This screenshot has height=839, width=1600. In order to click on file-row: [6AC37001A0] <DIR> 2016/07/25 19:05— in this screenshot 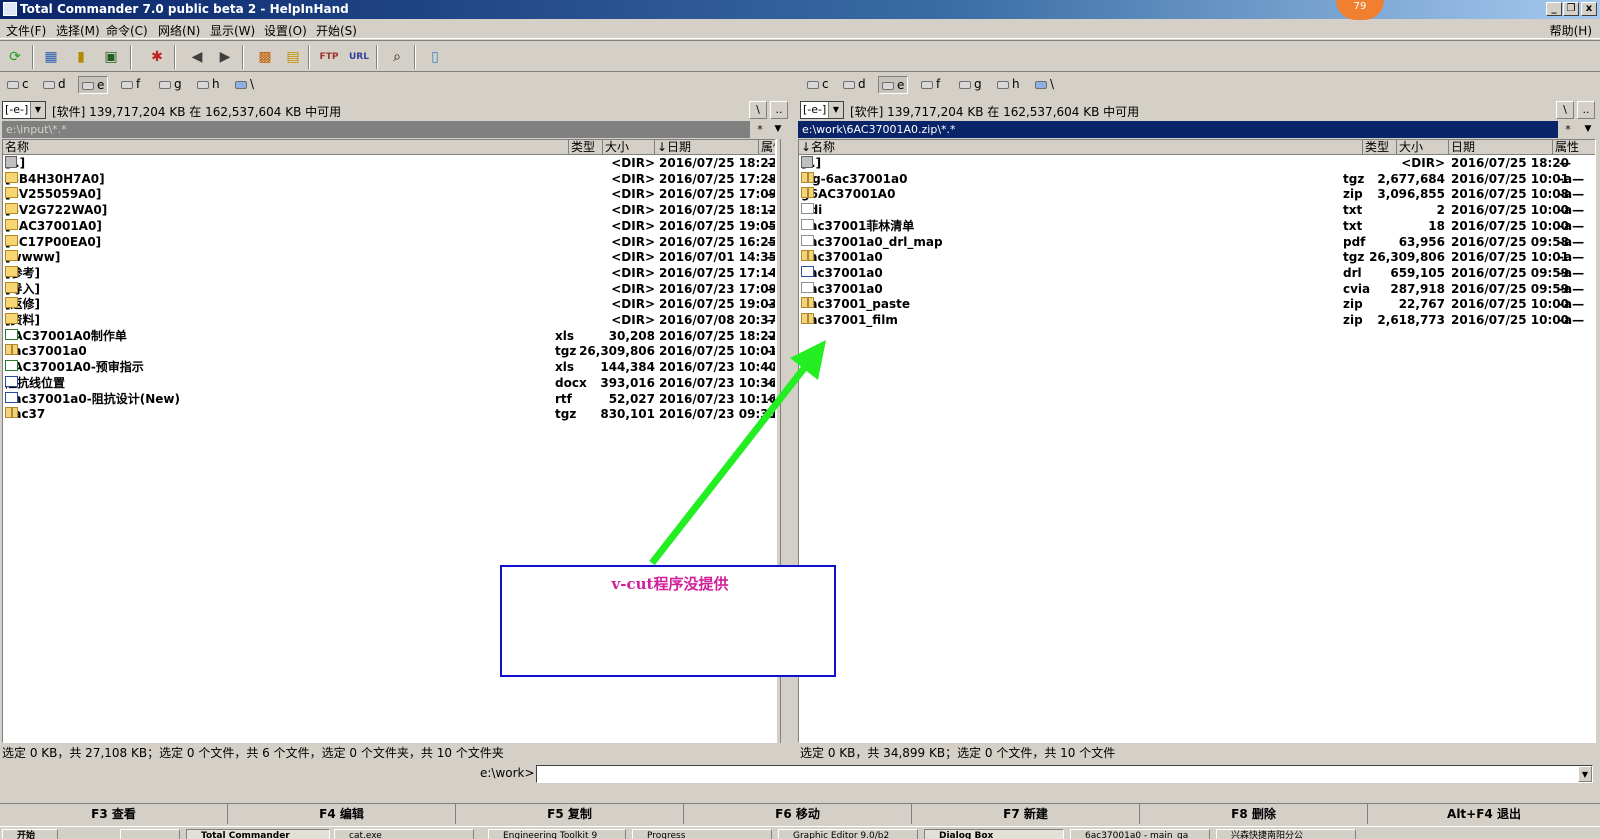, I will do `click(389, 226)`.